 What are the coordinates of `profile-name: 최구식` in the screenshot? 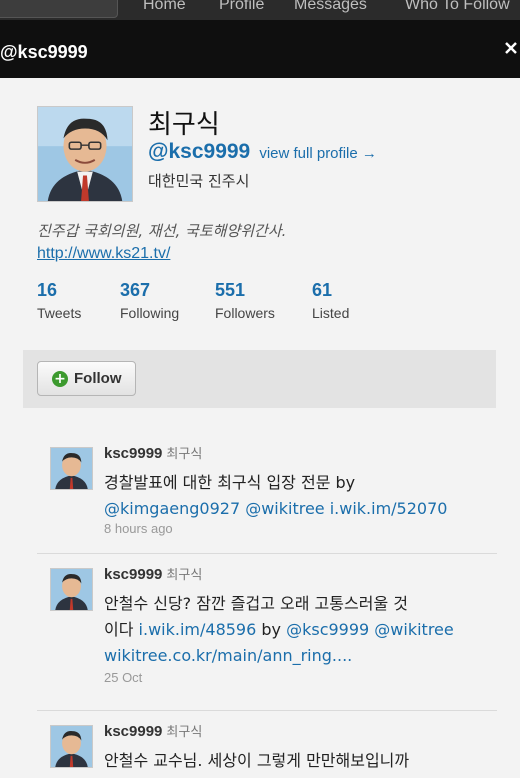 It's located at (184, 125).